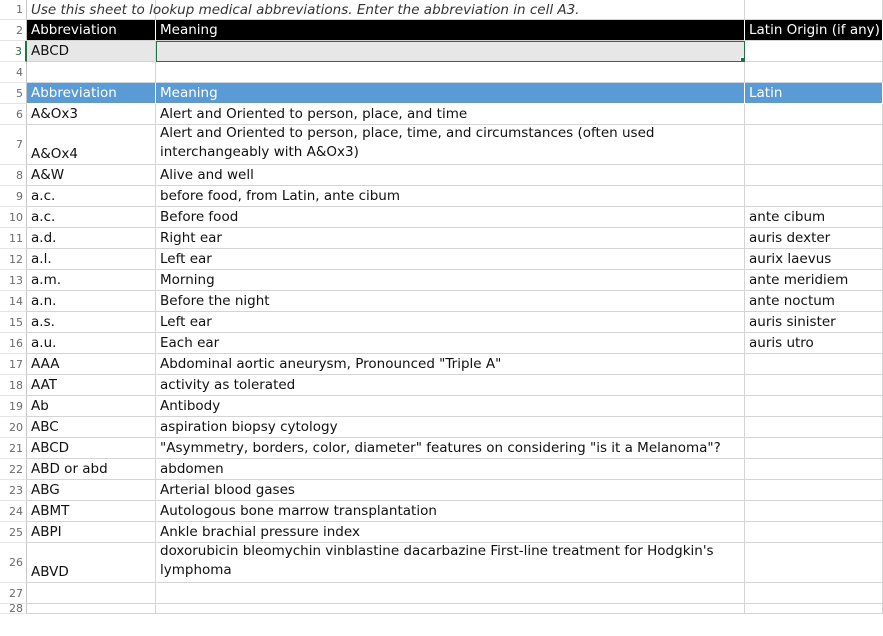 The image size is (883, 636). Describe the element at coordinates (450, 385) in the screenshot. I see `table-cell-meaning: activity as tolerated` at that location.